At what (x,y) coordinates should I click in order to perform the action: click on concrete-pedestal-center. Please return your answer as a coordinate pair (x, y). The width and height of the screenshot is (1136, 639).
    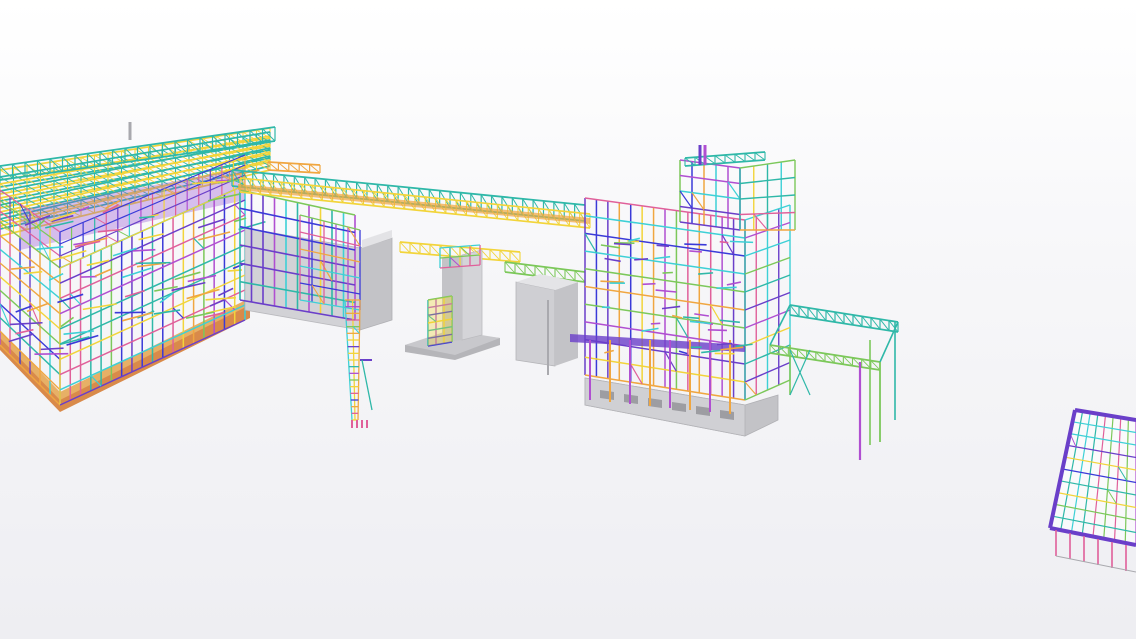
    Looking at the image, I should click on (452, 302).